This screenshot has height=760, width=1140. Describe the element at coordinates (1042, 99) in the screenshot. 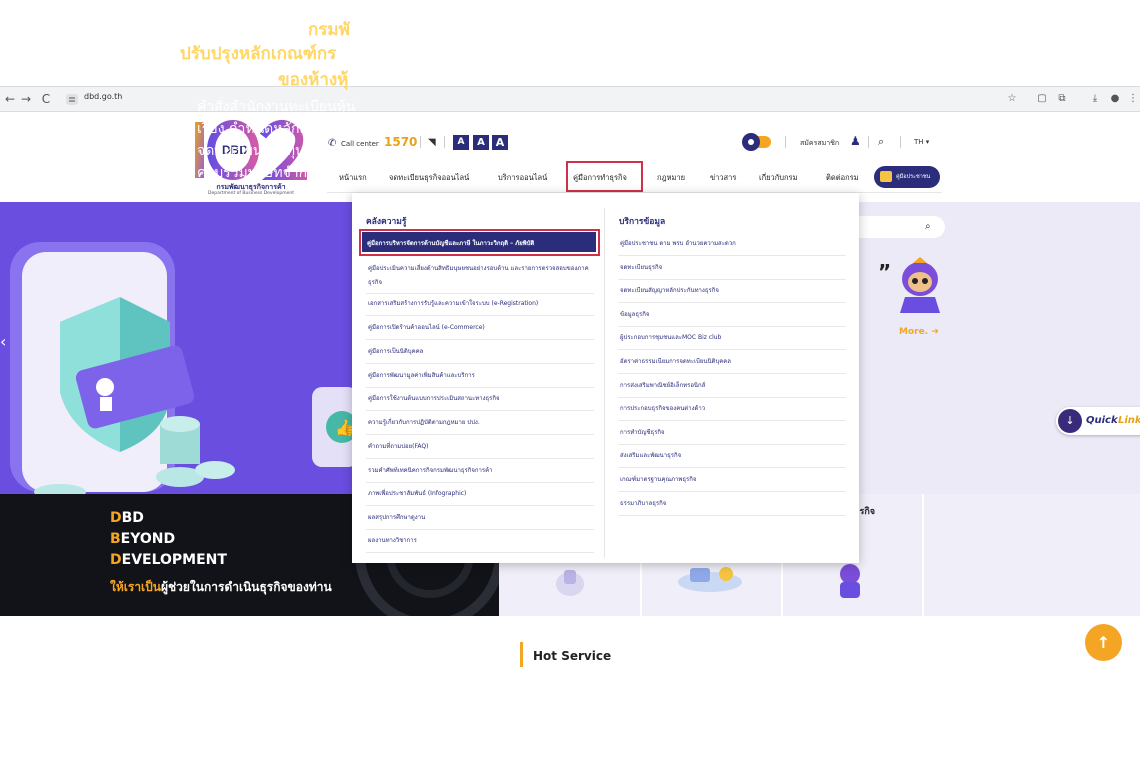

I see `extension-icon: ▢` at that location.